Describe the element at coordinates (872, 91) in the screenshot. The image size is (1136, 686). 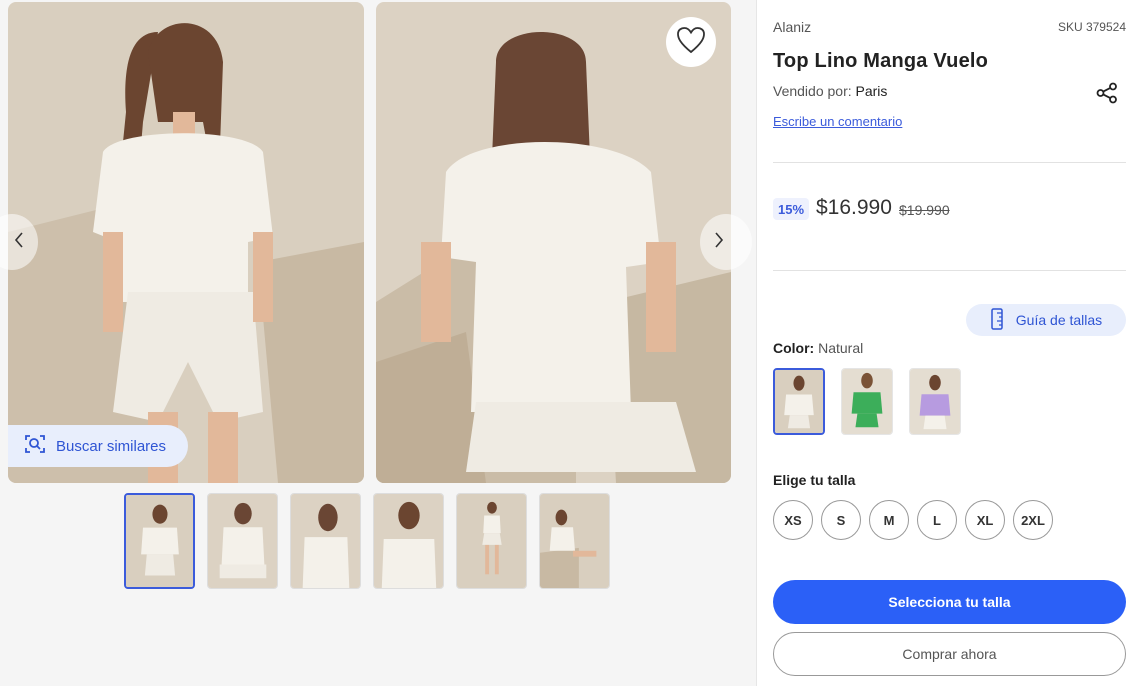
I see `seller-name: Paris` at that location.